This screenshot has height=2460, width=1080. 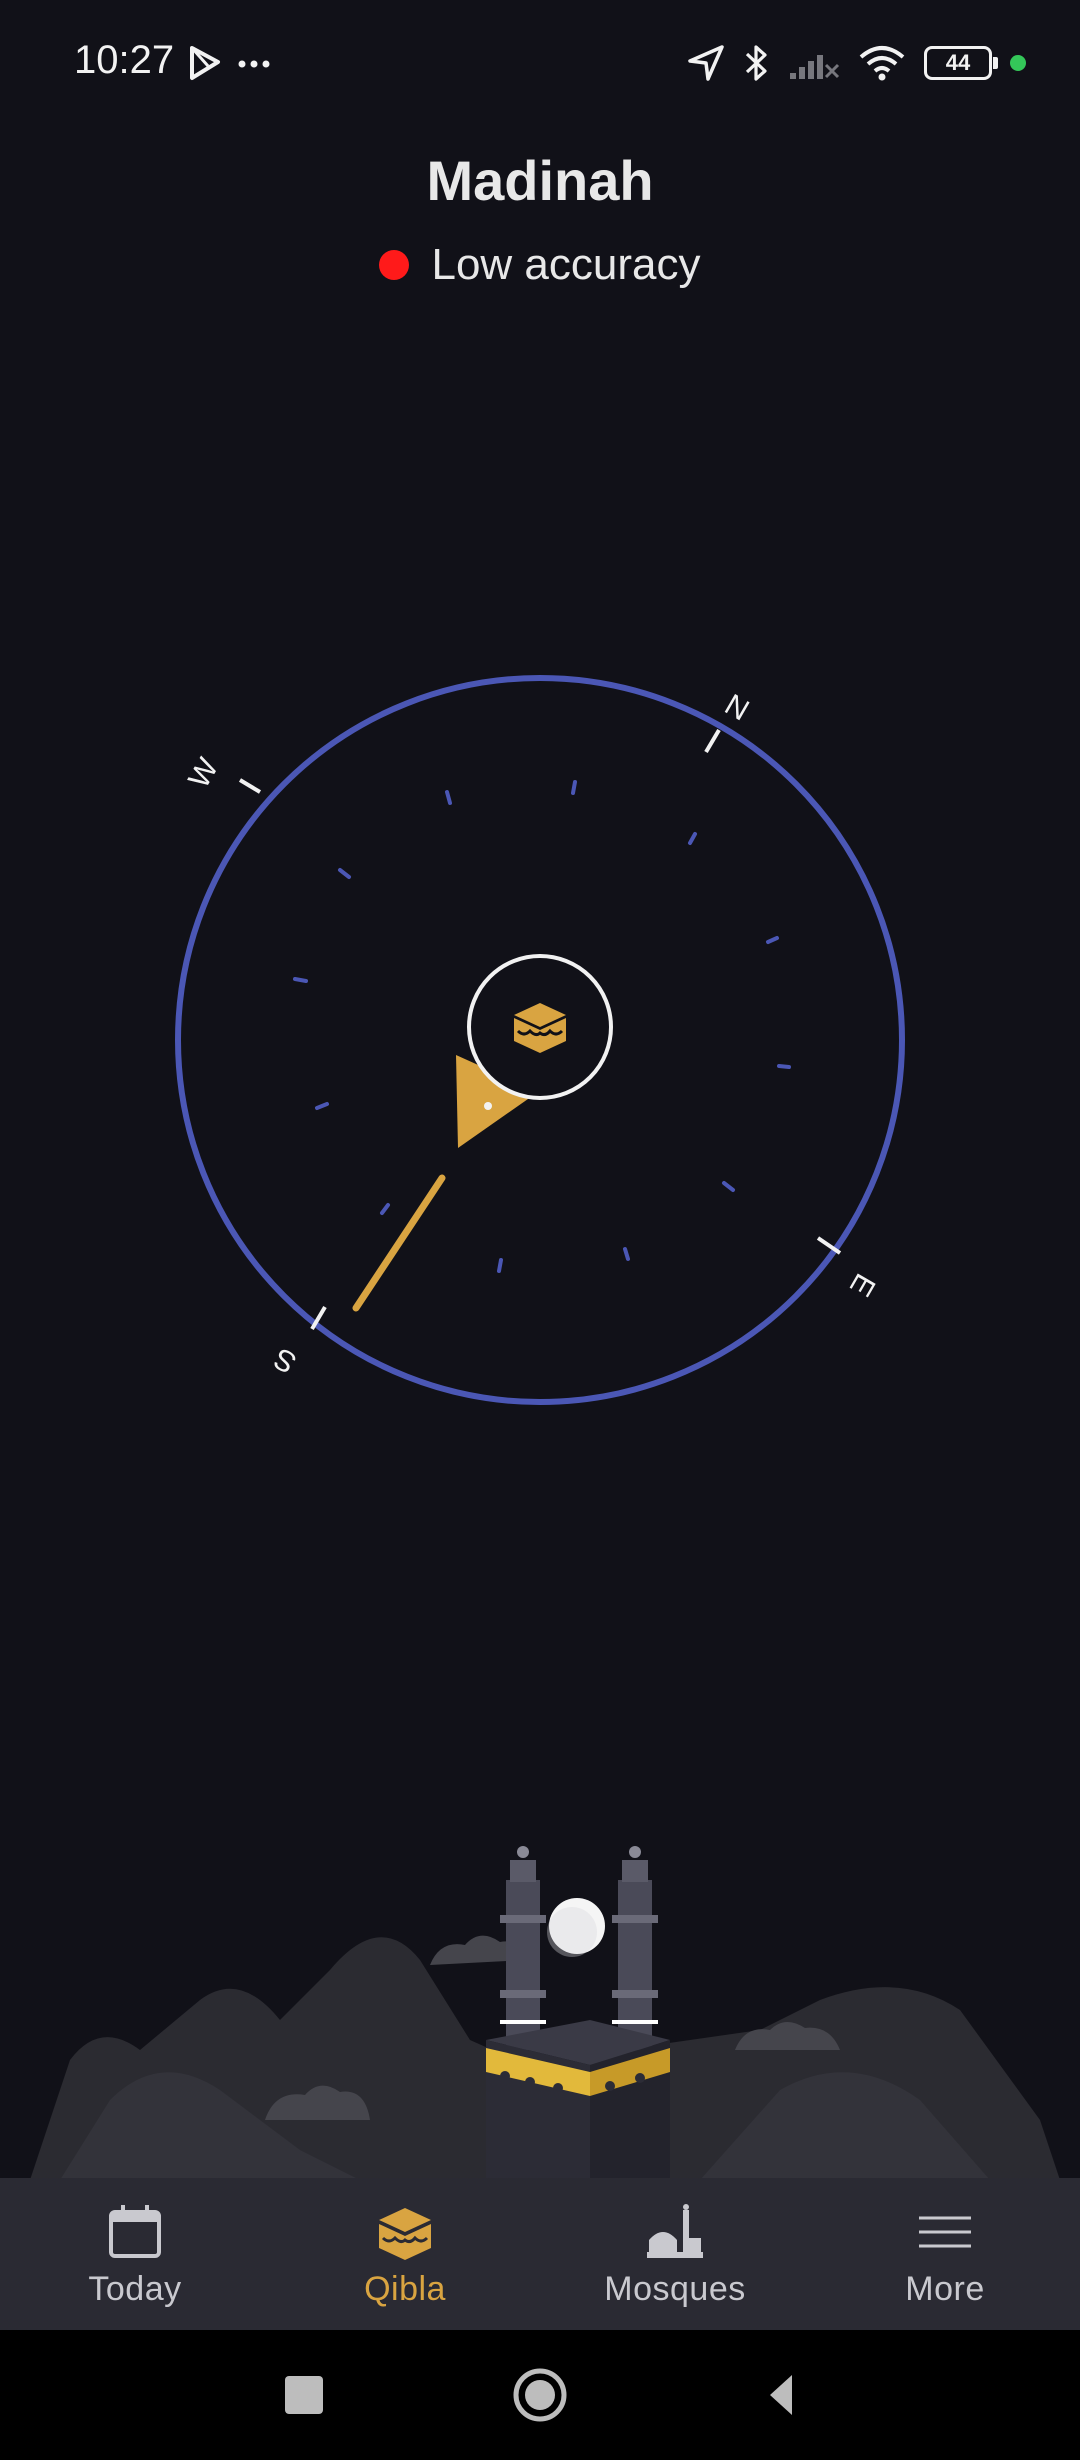 I want to click on status-right-icons: 44, so click(x=856, y=63).